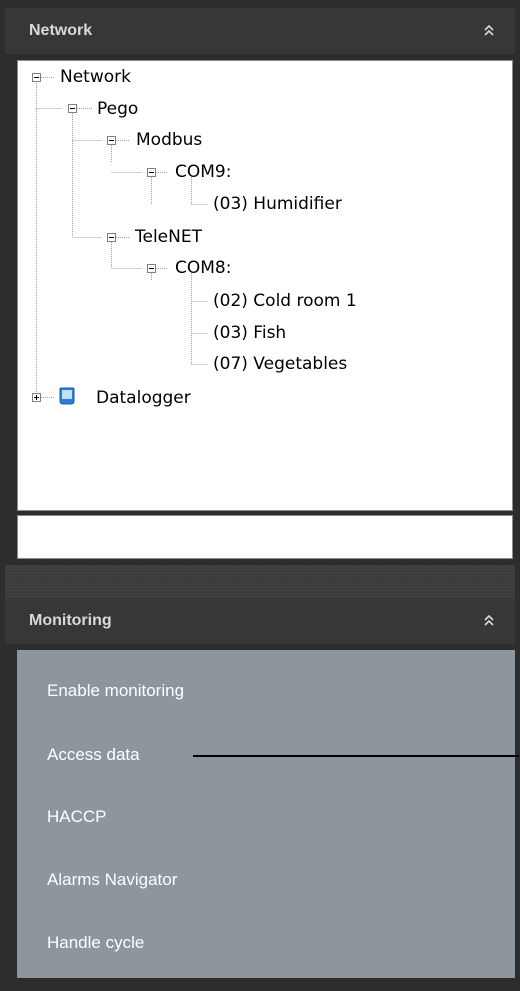 This screenshot has width=520, height=991. Describe the element at coordinates (77, 817) in the screenshot. I see `menu-item-haccp: HACCP` at that location.